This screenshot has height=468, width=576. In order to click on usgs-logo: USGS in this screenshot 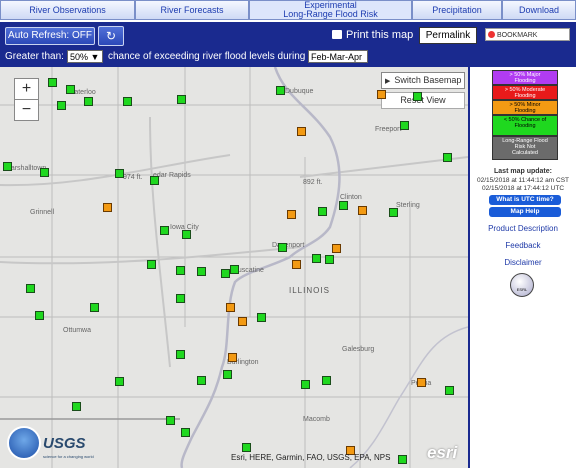, I will do `click(64, 443)`.